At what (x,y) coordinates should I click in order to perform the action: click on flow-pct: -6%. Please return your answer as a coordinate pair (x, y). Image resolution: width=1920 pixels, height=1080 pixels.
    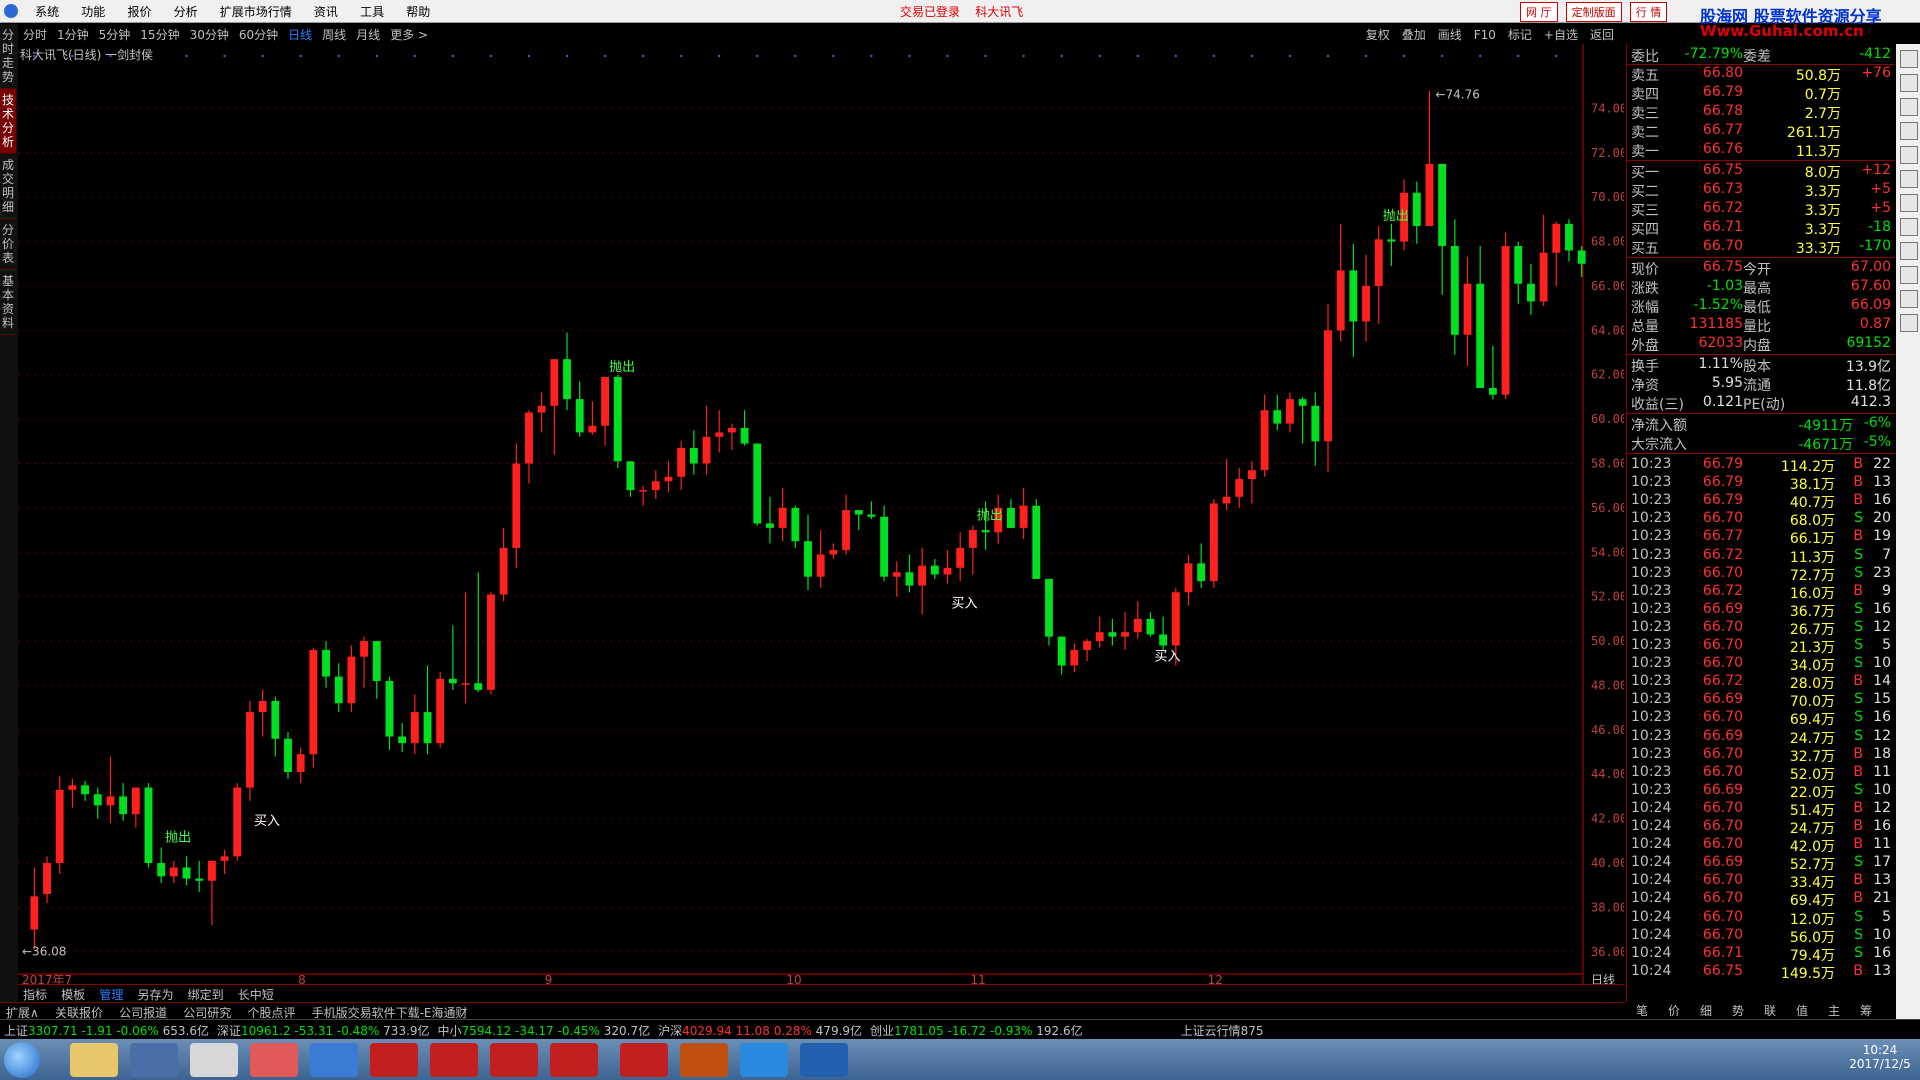
    Looking at the image, I should click on (1877, 423).